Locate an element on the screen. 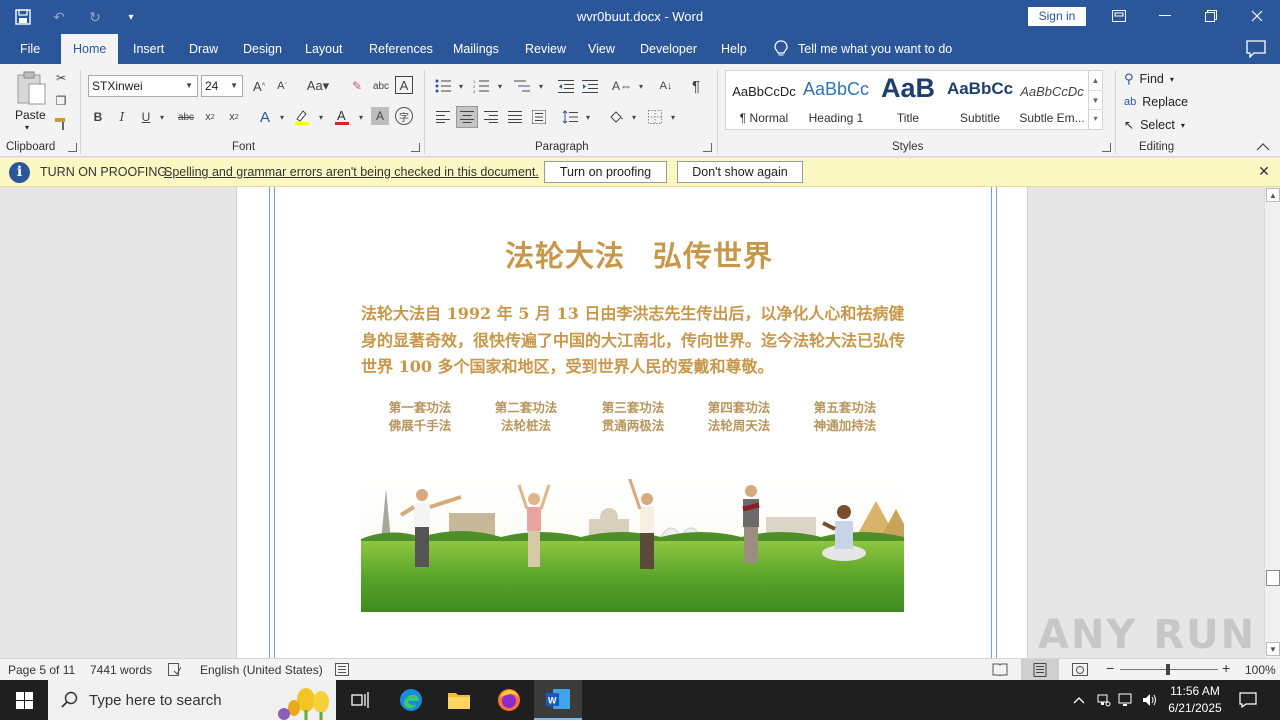 The image size is (1280, 720). scroll-down-icon: ▼ is located at coordinates (1273, 649).